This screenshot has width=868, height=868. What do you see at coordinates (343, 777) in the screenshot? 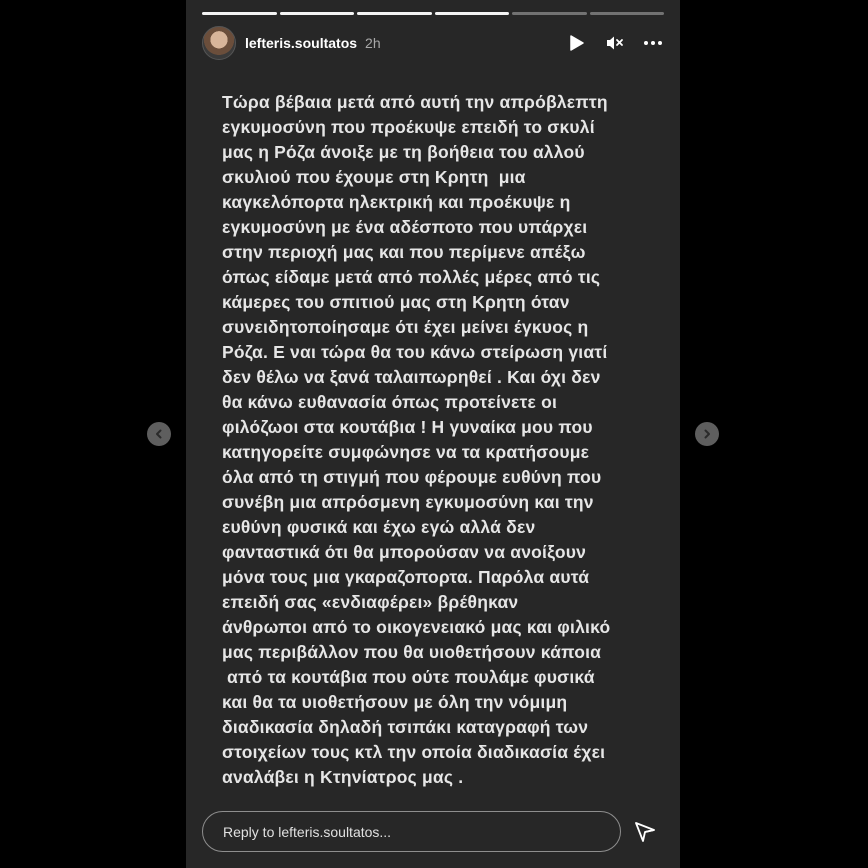
I see `story-text-line: αναλάβει η Κτηνίατρος μας .` at bounding box center [343, 777].